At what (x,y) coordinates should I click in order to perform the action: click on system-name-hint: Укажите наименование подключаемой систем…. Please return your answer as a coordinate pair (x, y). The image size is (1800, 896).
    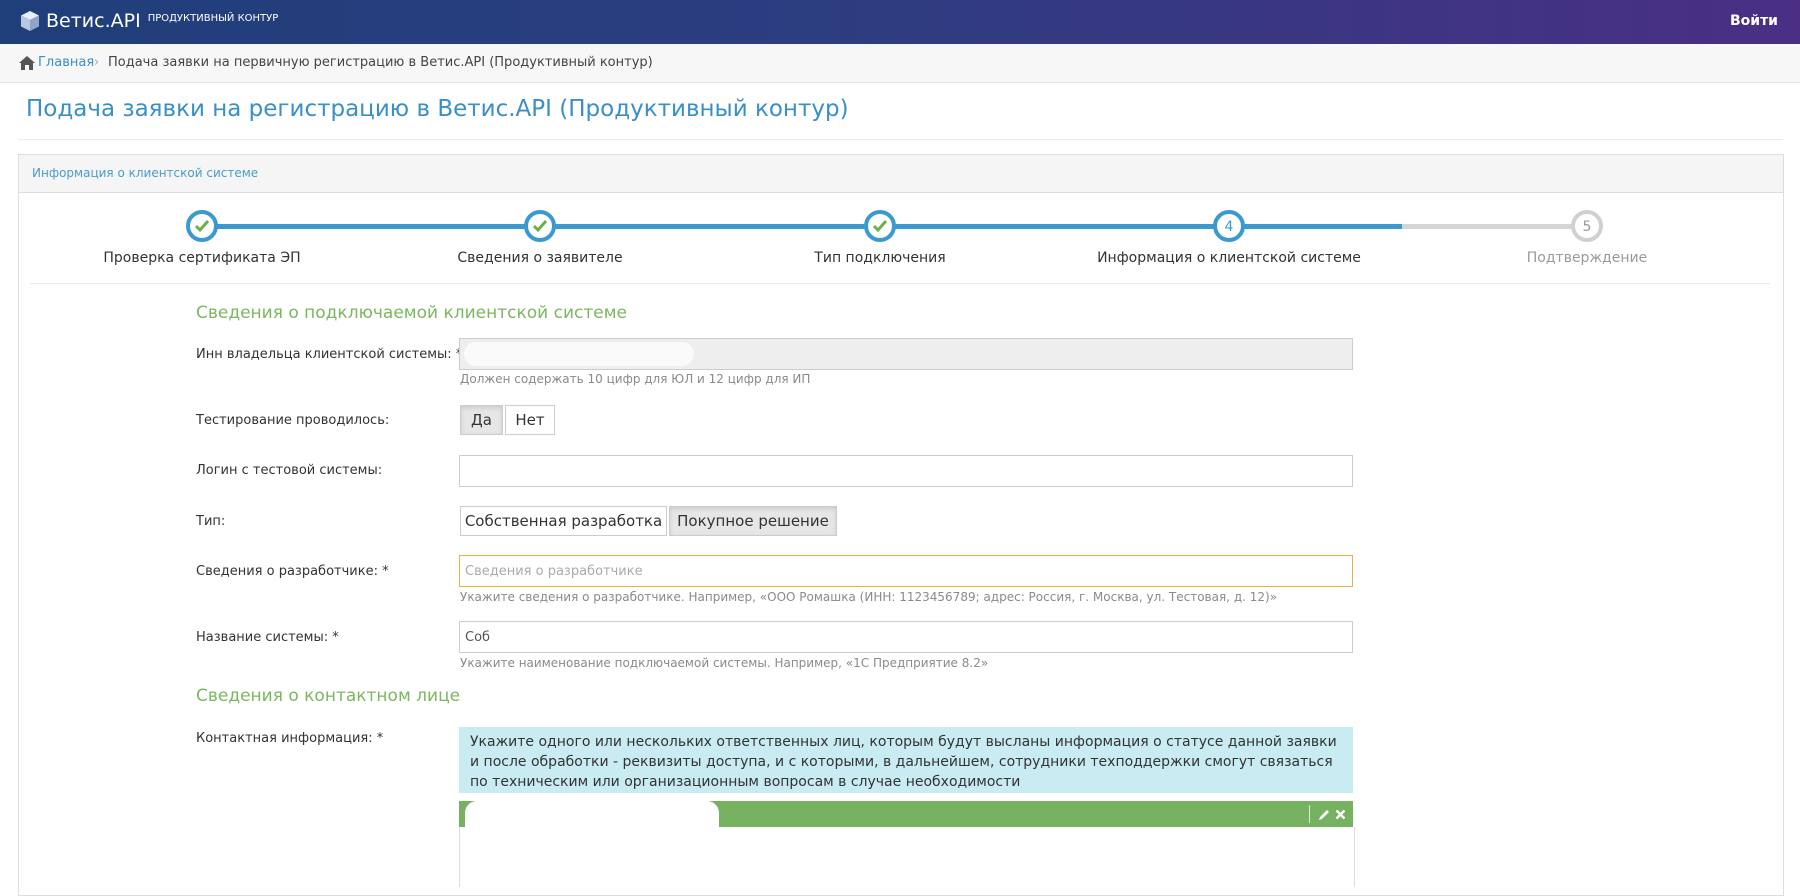
    Looking at the image, I should click on (724, 663).